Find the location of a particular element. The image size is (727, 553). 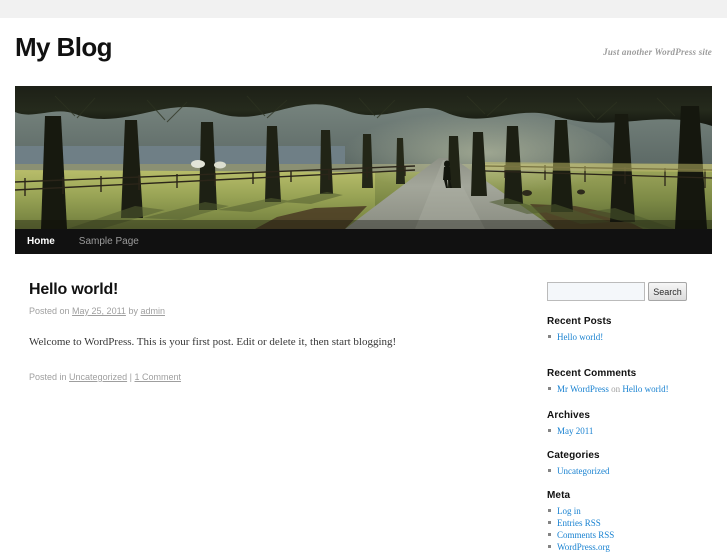

post-comments-link: 1 Comment is located at coordinates (157, 377).